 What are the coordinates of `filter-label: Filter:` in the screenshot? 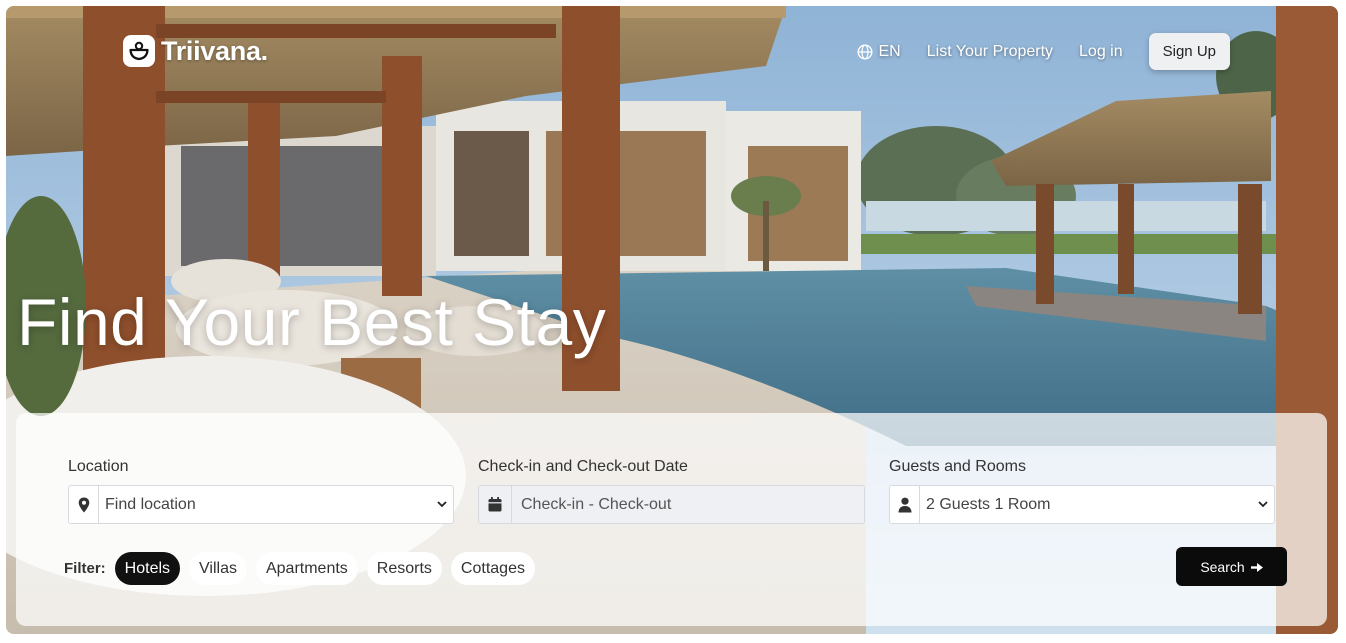 It's located at (85, 568).